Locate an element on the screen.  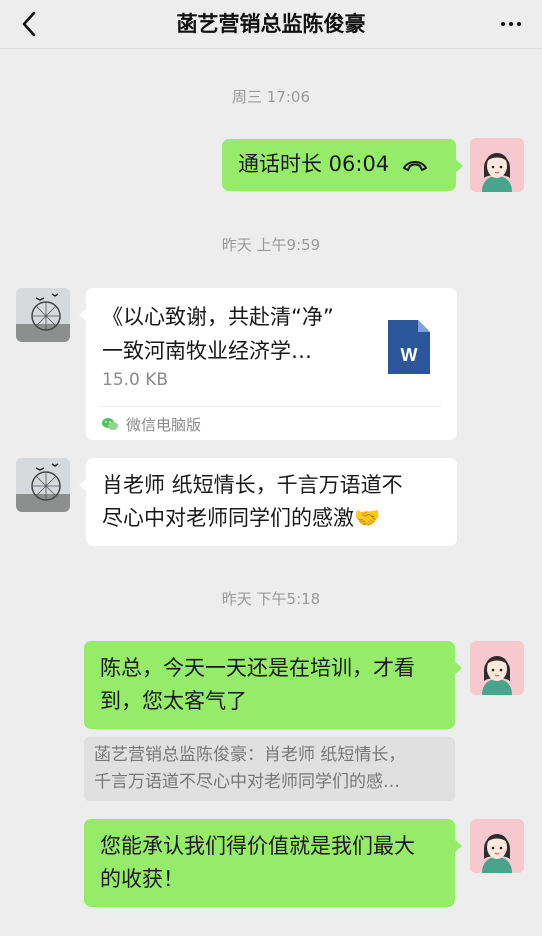
wechat-icon is located at coordinates (110, 424).